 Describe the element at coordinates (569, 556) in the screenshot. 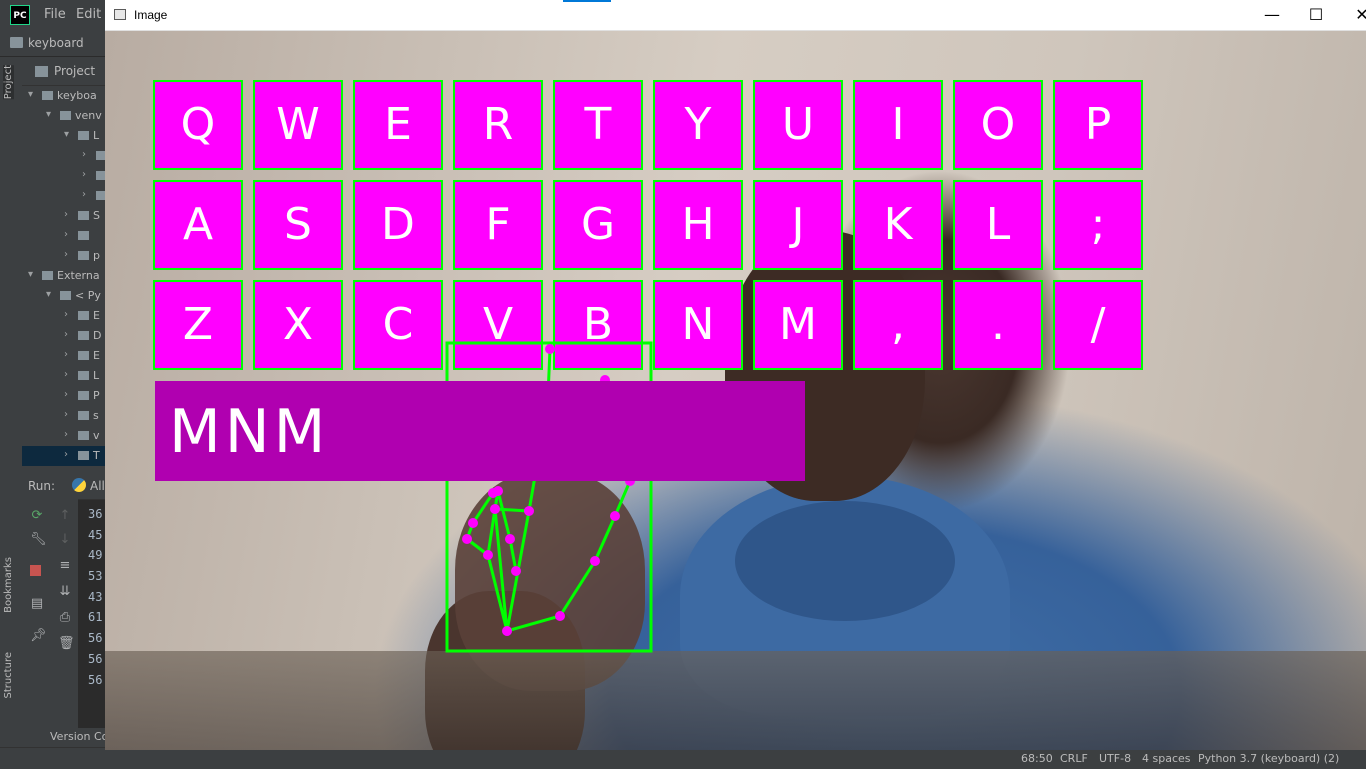

I see `thumb-line` at that location.